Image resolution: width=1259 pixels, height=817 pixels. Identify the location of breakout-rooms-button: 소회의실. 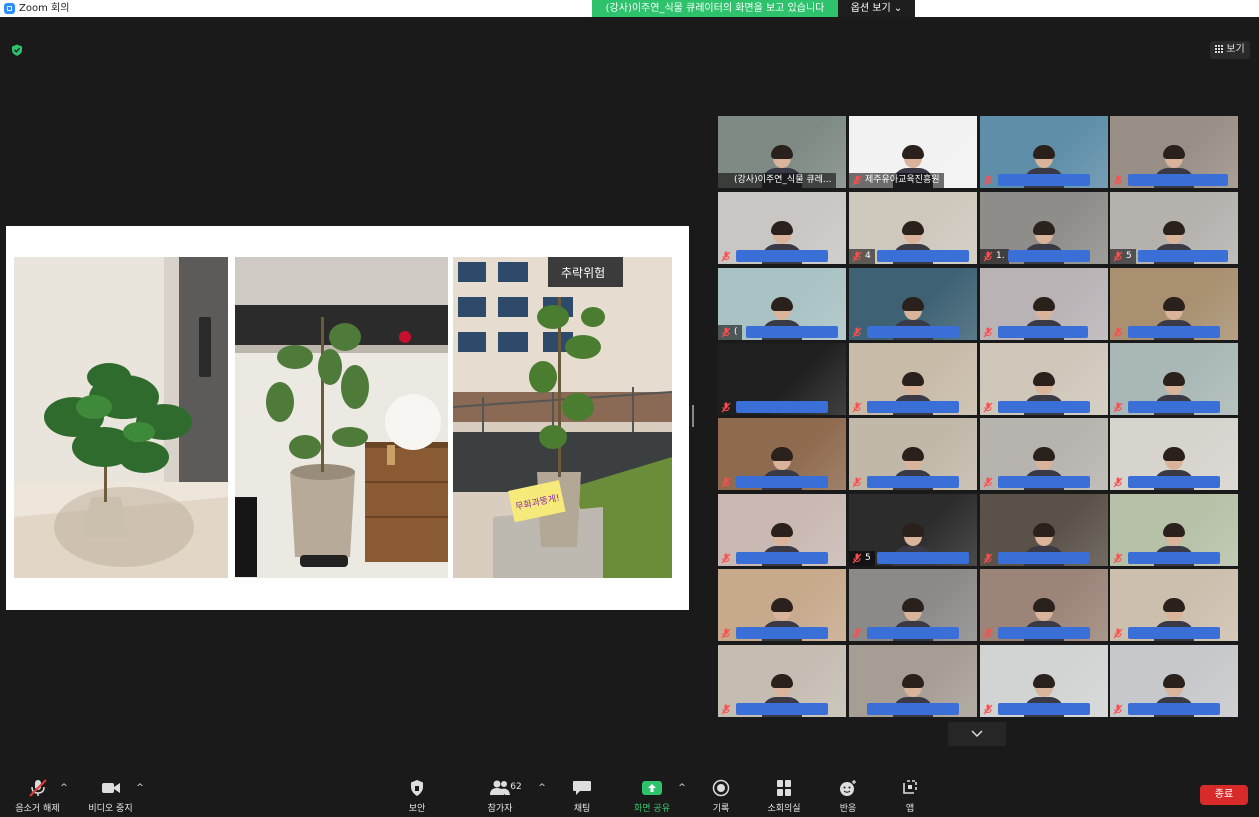
(784, 794).